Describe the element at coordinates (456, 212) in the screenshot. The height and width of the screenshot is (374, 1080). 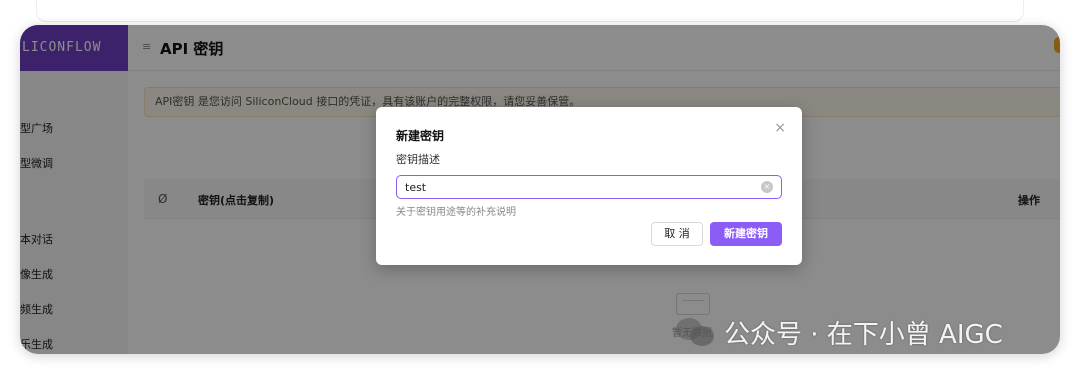
I see `description-hint: 关于密钥用途等的补充说明` at that location.